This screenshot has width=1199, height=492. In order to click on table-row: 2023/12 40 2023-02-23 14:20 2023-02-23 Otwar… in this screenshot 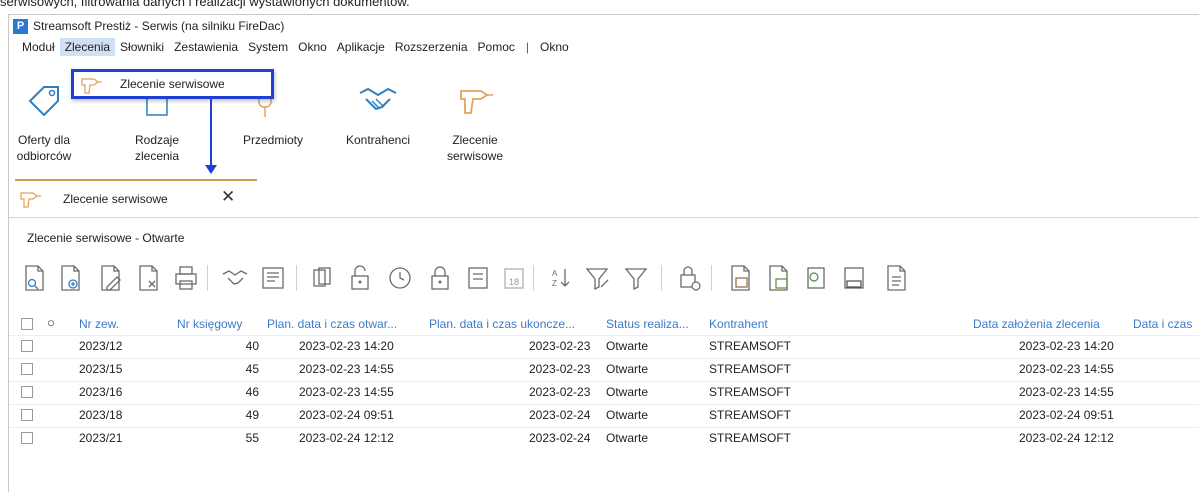, I will do `click(604, 346)`.